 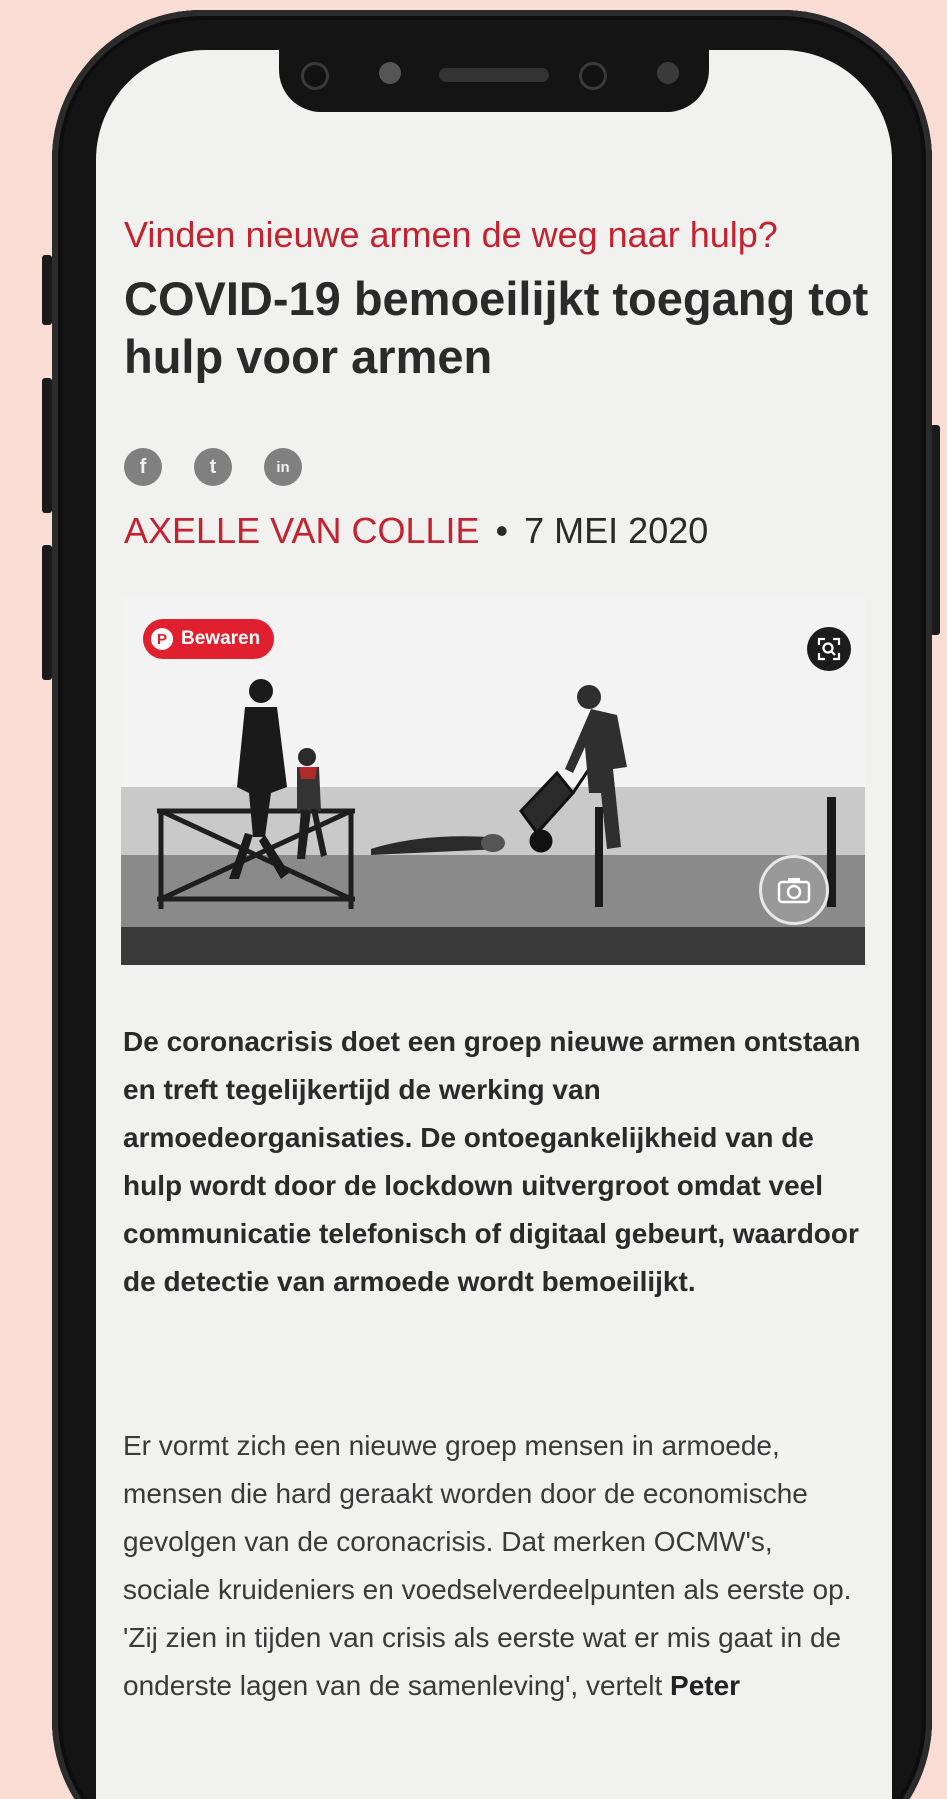 What do you see at coordinates (47, 290) in the screenshot?
I see `mute-switch` at bounding box center [47, 290].